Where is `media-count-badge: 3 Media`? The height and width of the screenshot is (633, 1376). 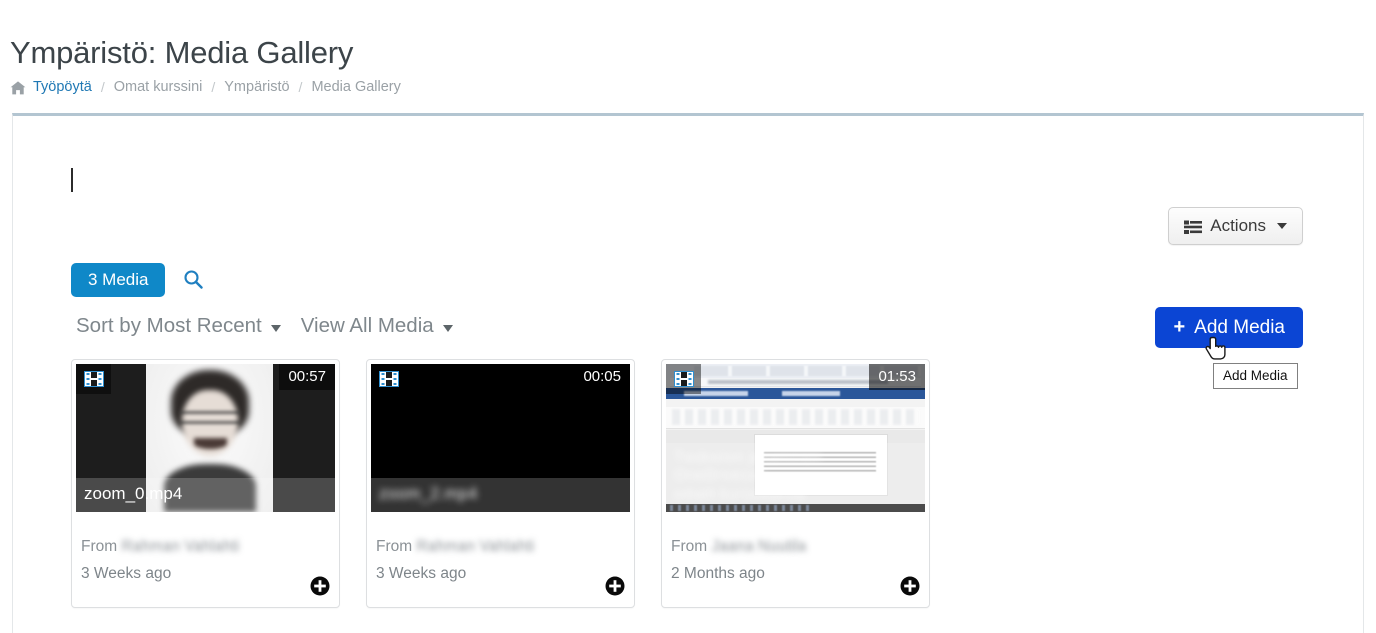 media-count-badge: 3 Media is located at coordinates (118, 280).